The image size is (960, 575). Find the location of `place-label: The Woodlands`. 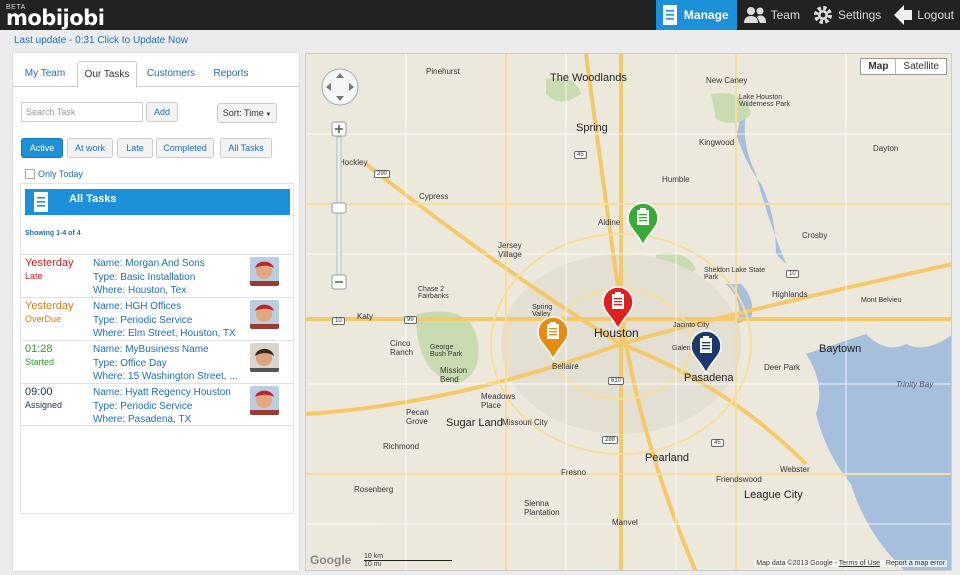

place-label: The Woodlands is located at coordinates (588, 78).